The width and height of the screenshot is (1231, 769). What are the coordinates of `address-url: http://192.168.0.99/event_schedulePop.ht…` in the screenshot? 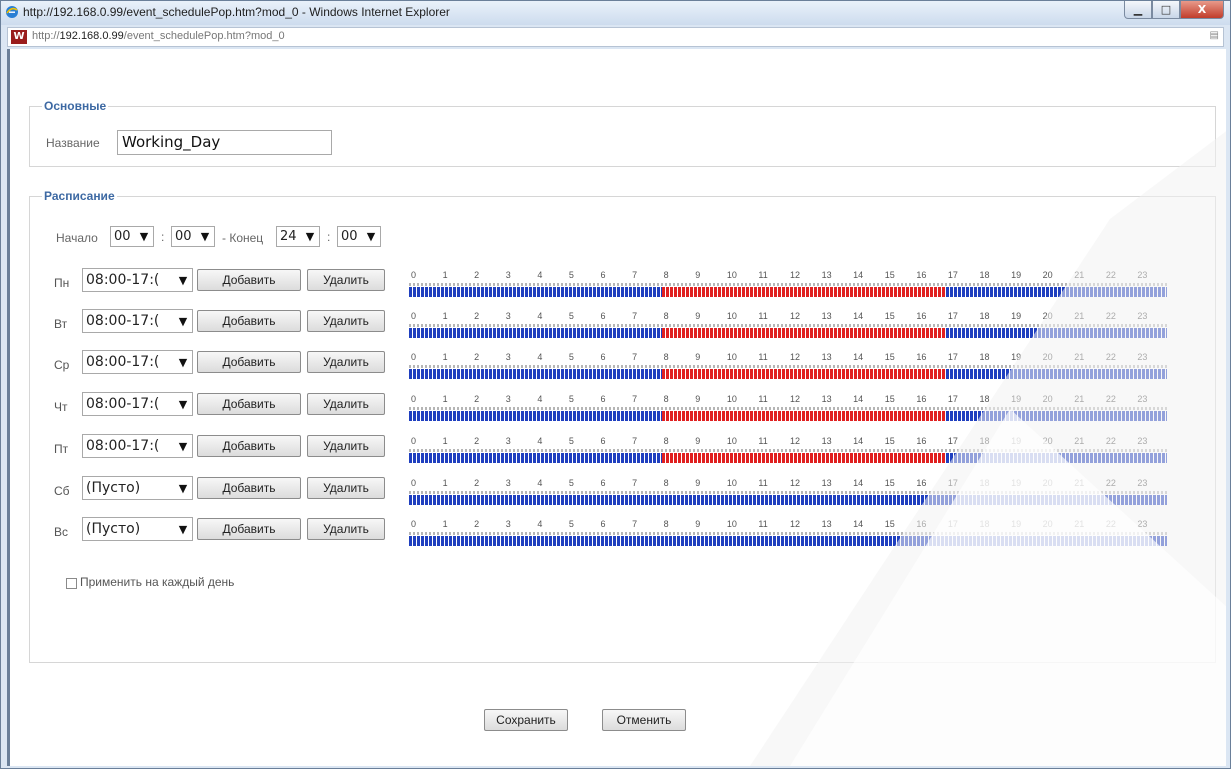 It's located at (158, 36).